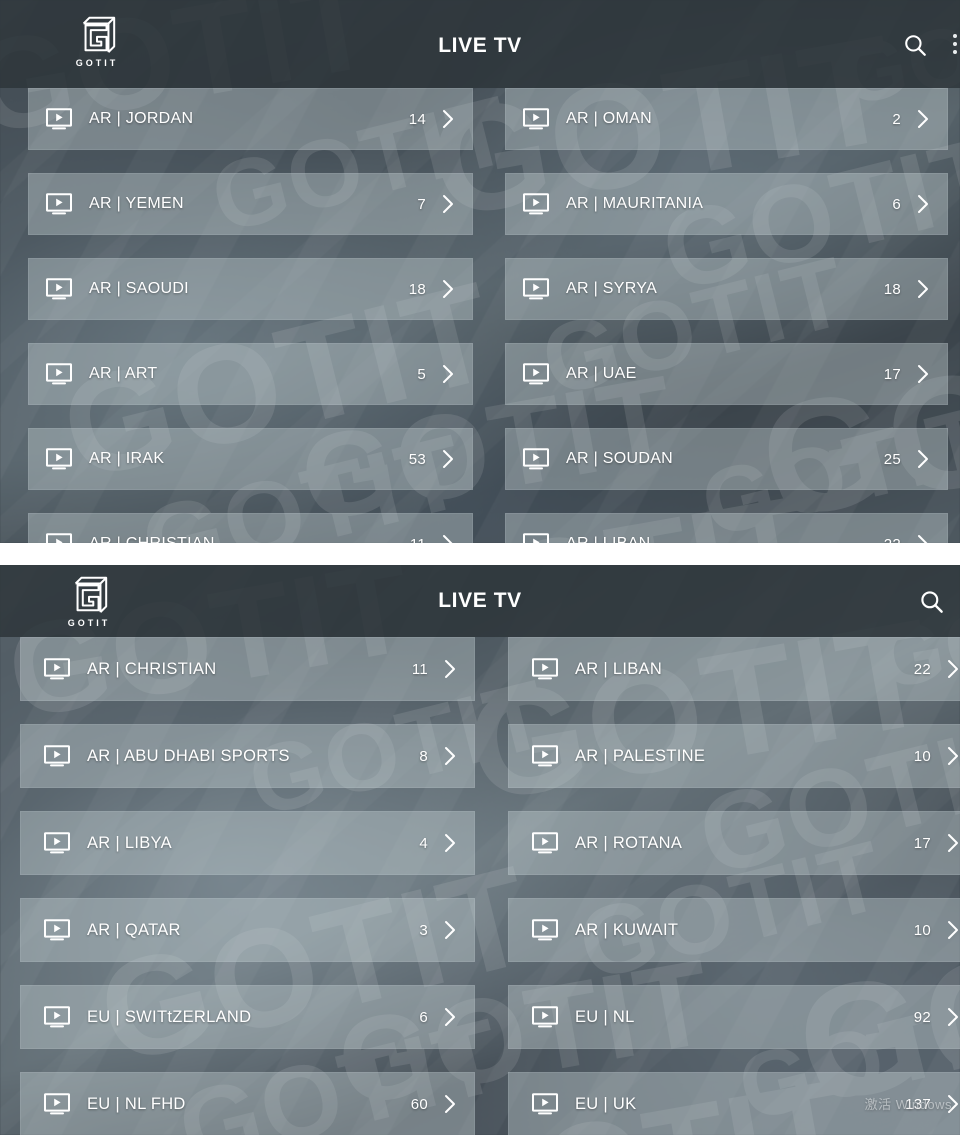 Image resolution: width=960 pixels, height=1135 pixels. What do you see at coordinates (734, 930) in the screenshot?
I see `channel-group-card: AR | KUWAIT 10` at bounding box center [734, 930].